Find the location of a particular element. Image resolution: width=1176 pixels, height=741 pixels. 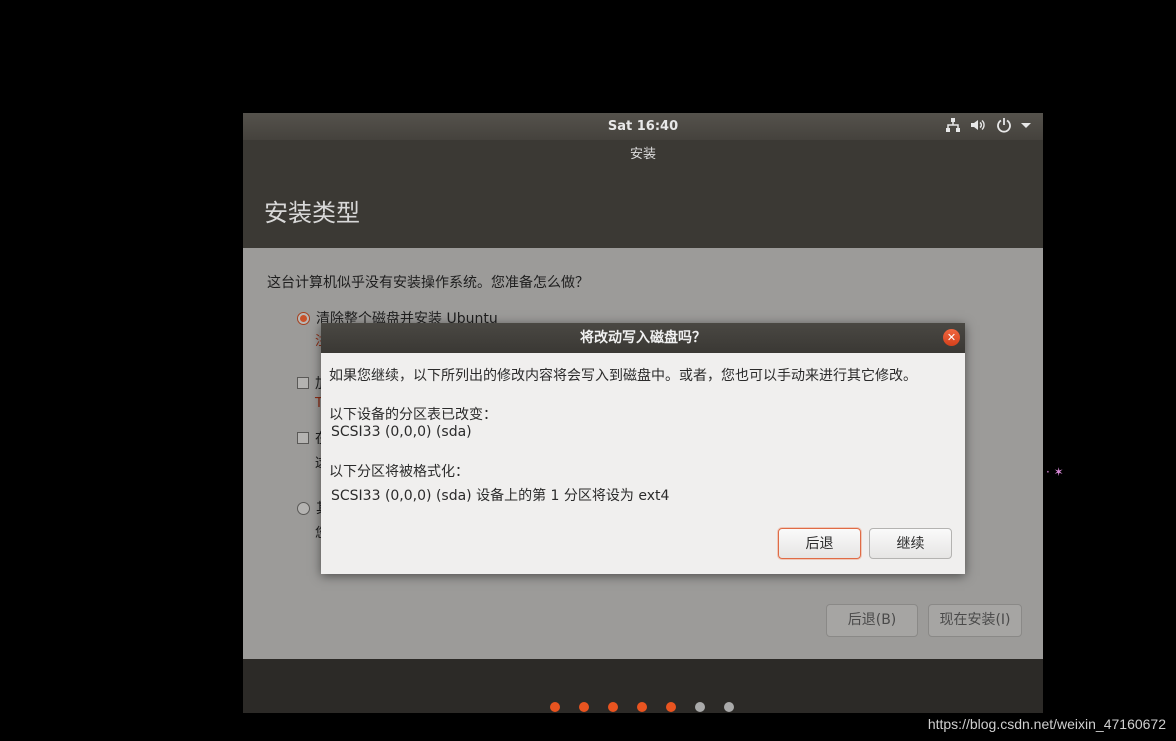

dialog-continue-button: 继续 is located at coordinates (910, 543).